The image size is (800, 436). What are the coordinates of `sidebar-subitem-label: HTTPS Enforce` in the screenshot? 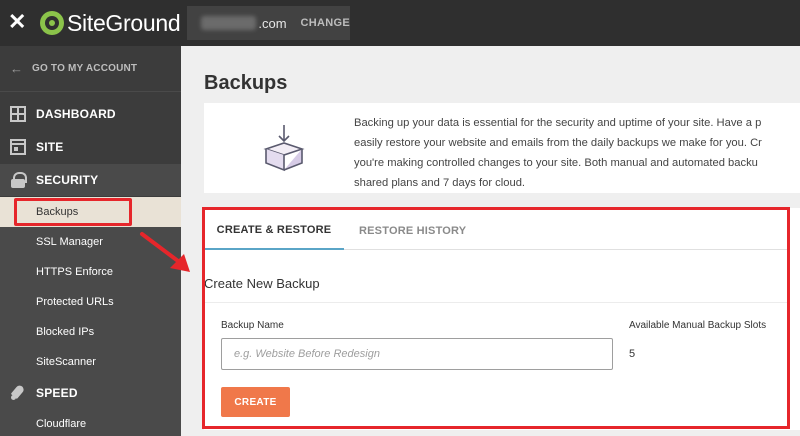 It's located at (75, 272).